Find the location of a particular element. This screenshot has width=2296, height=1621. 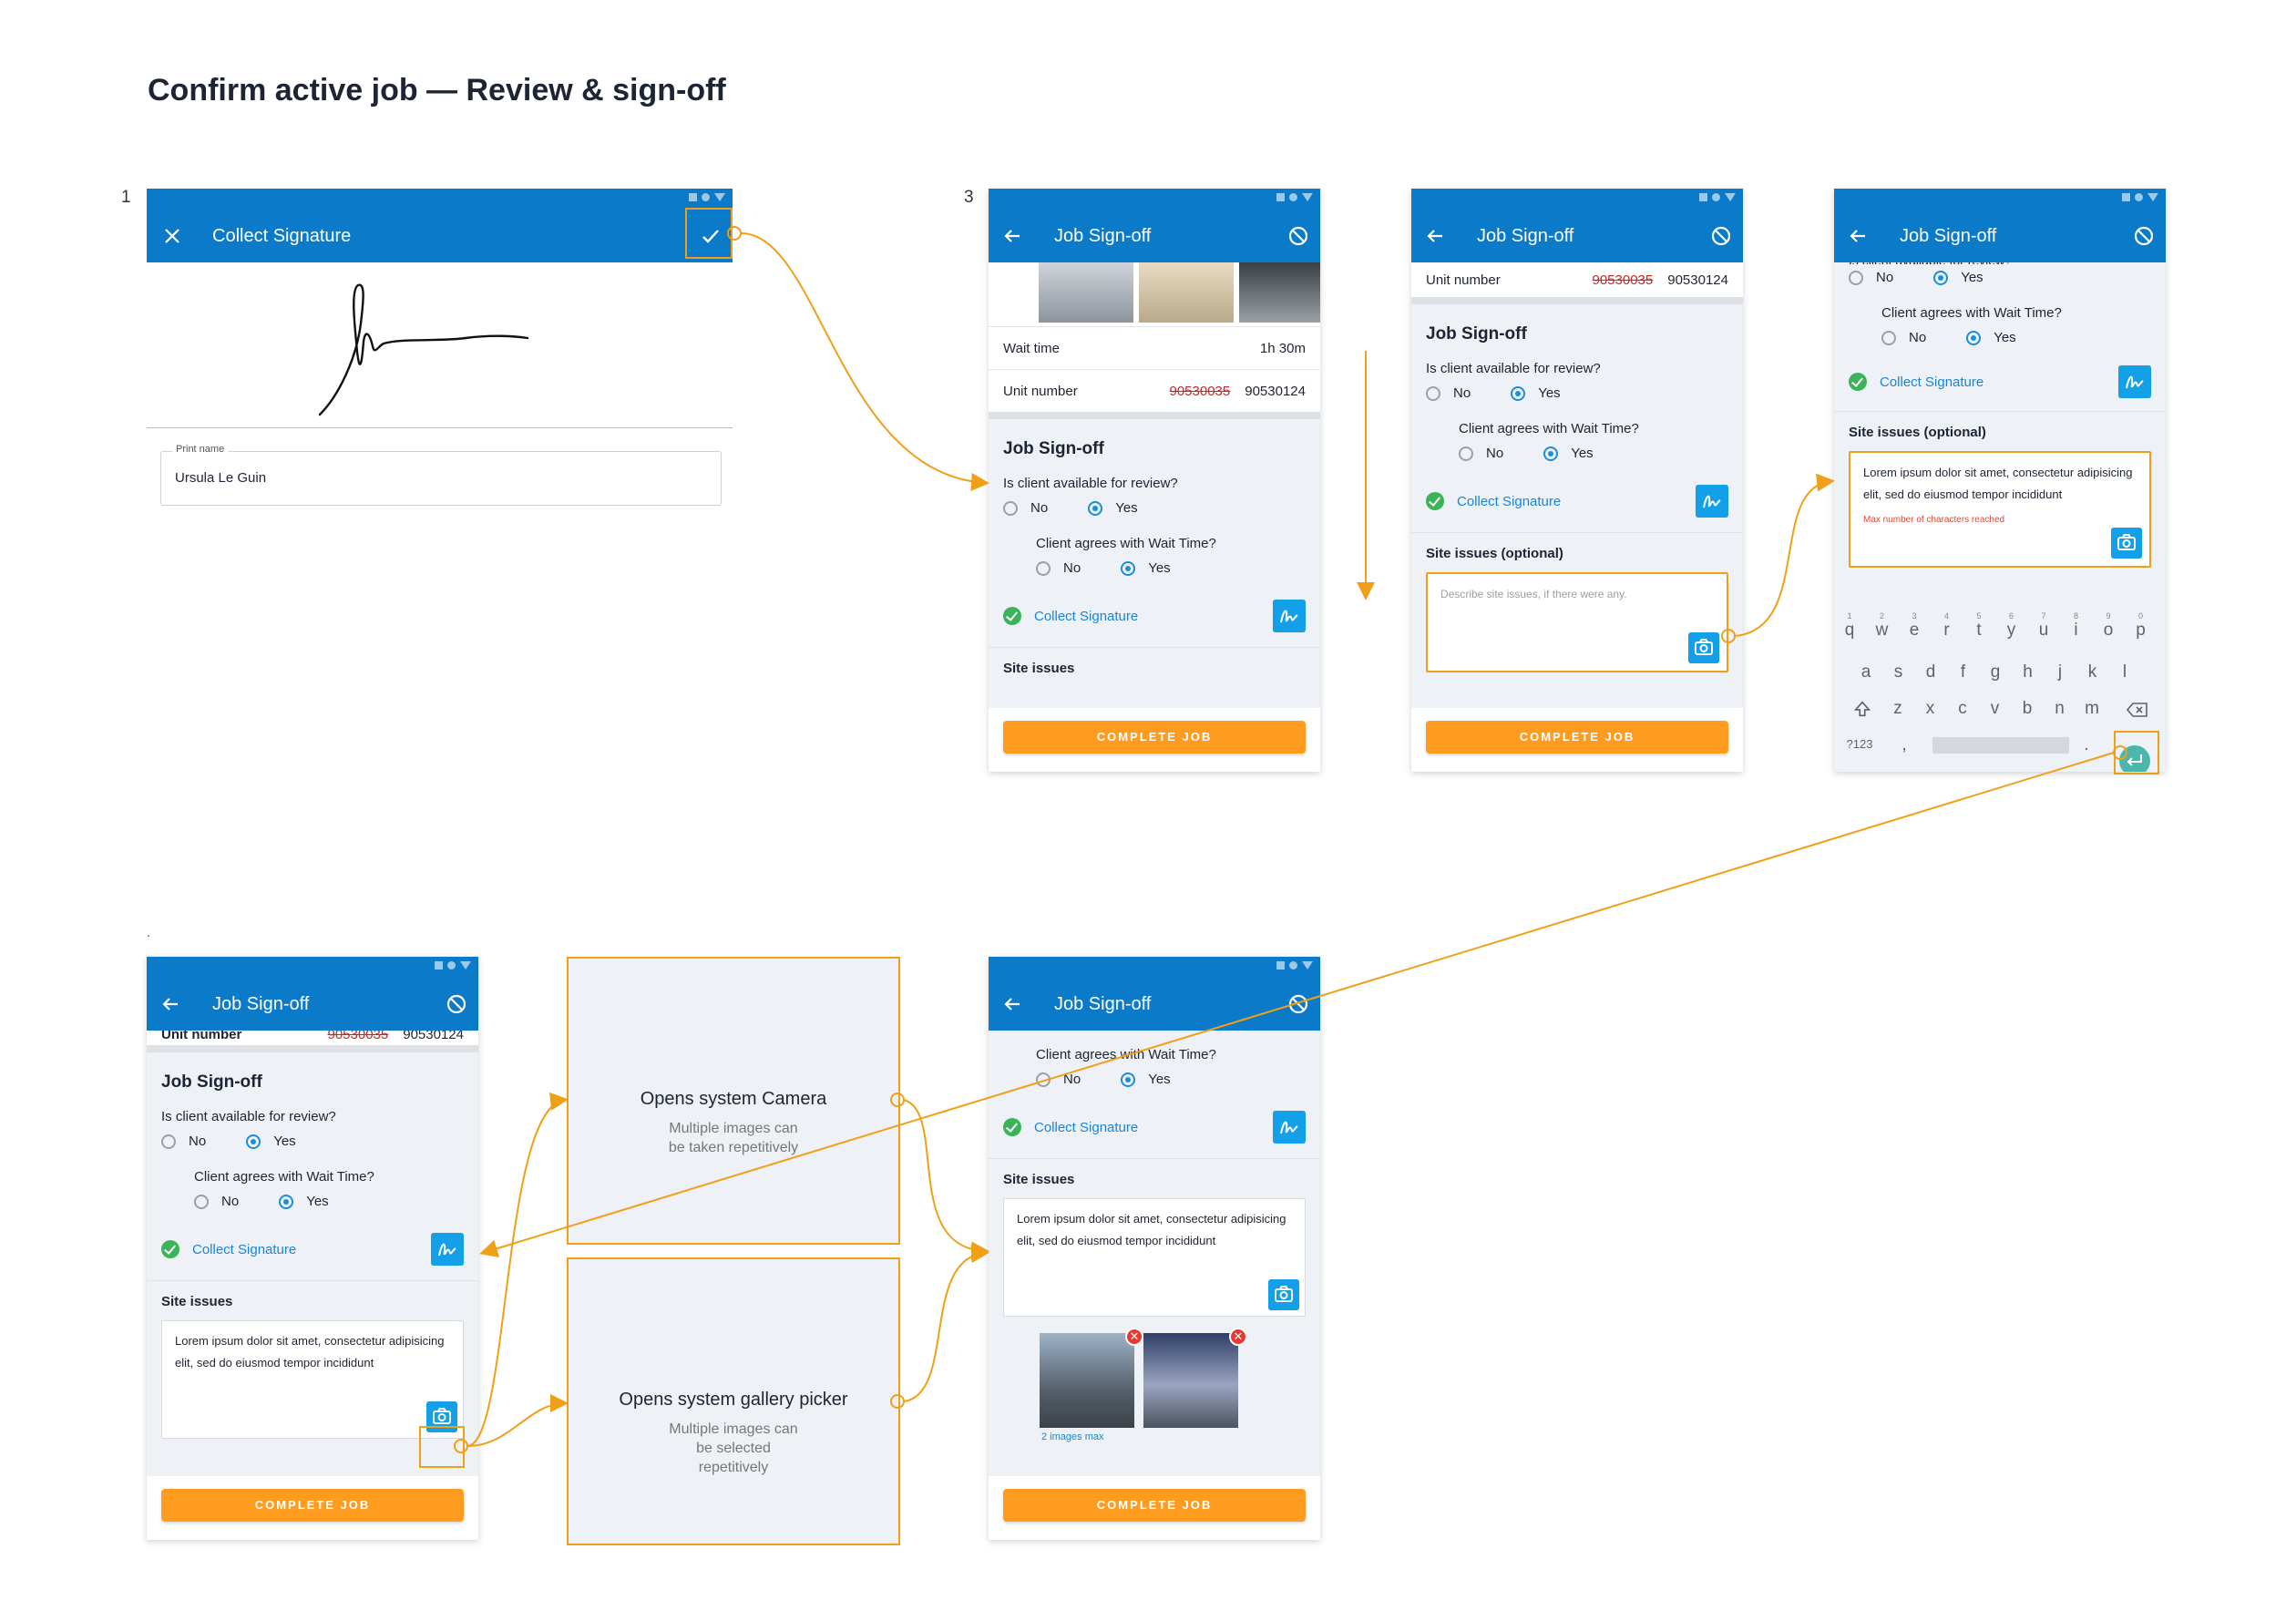

key-p: p is located at coordinates (2141, 631).